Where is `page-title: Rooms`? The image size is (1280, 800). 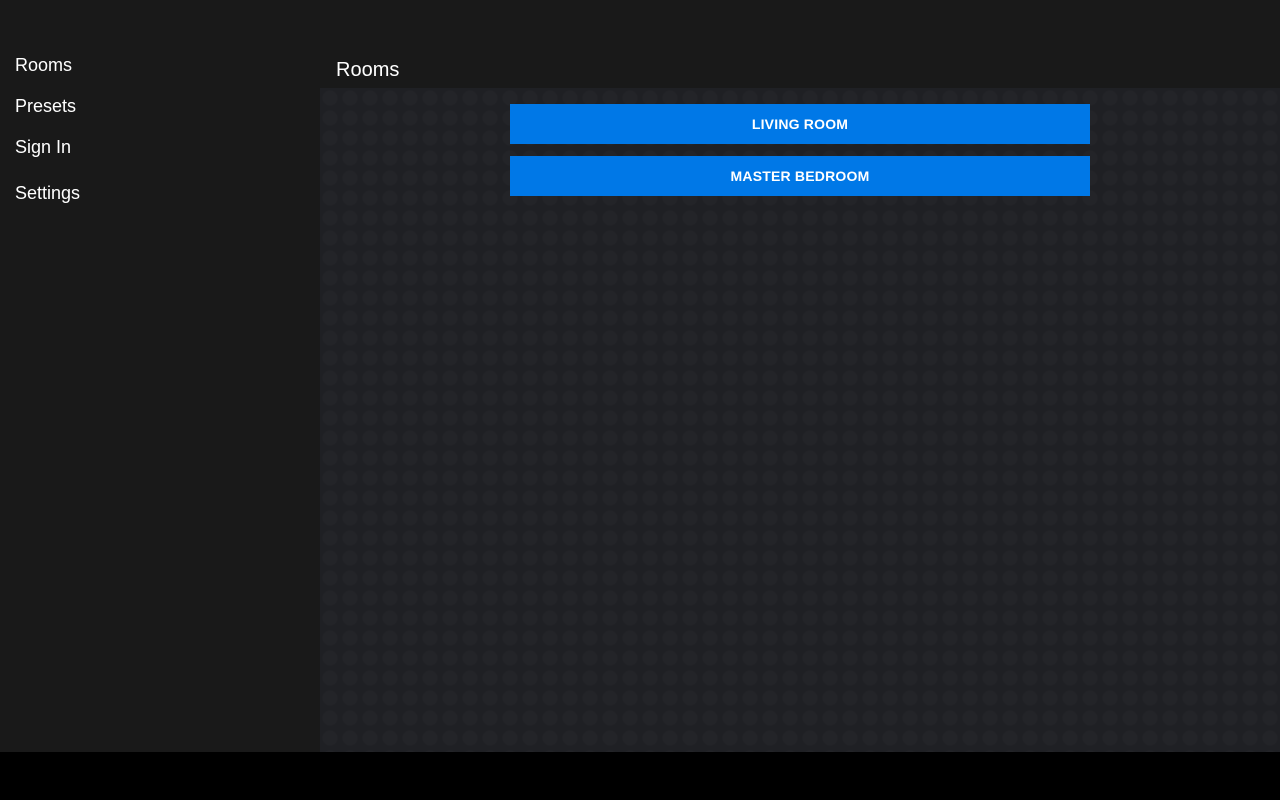 page-title: Rooms is located at coordinates (368, 70).